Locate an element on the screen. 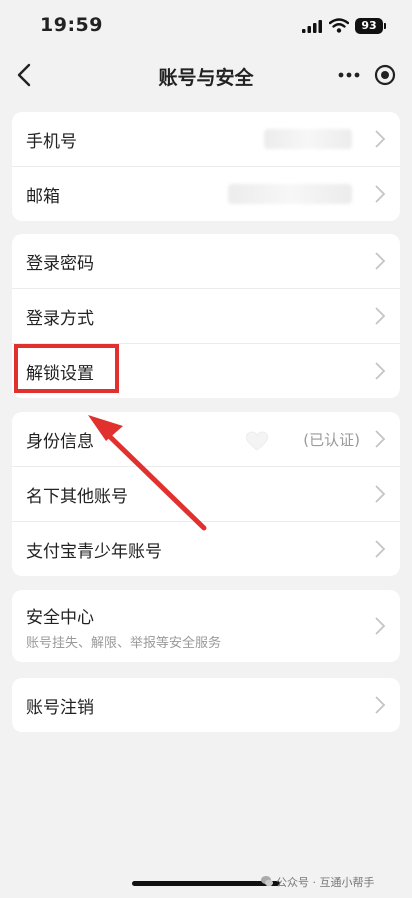 Image resolution: width=412 pixels, height=898 pixels. account-contact-group: 手机号 邮箱 is located at coordinates (206, 166).